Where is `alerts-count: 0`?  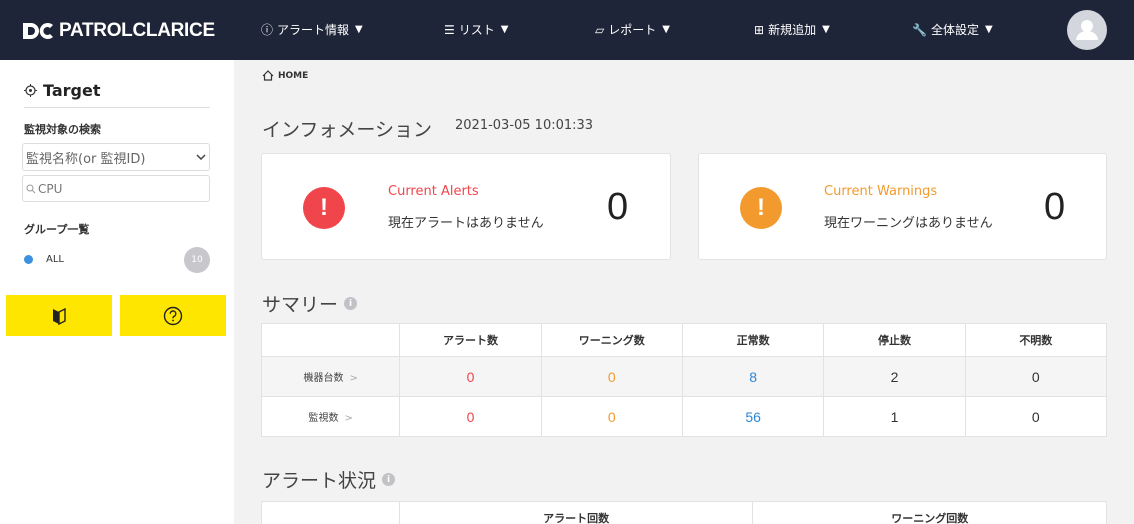 alerts-count: 0 is located at coordinates (618, 207).